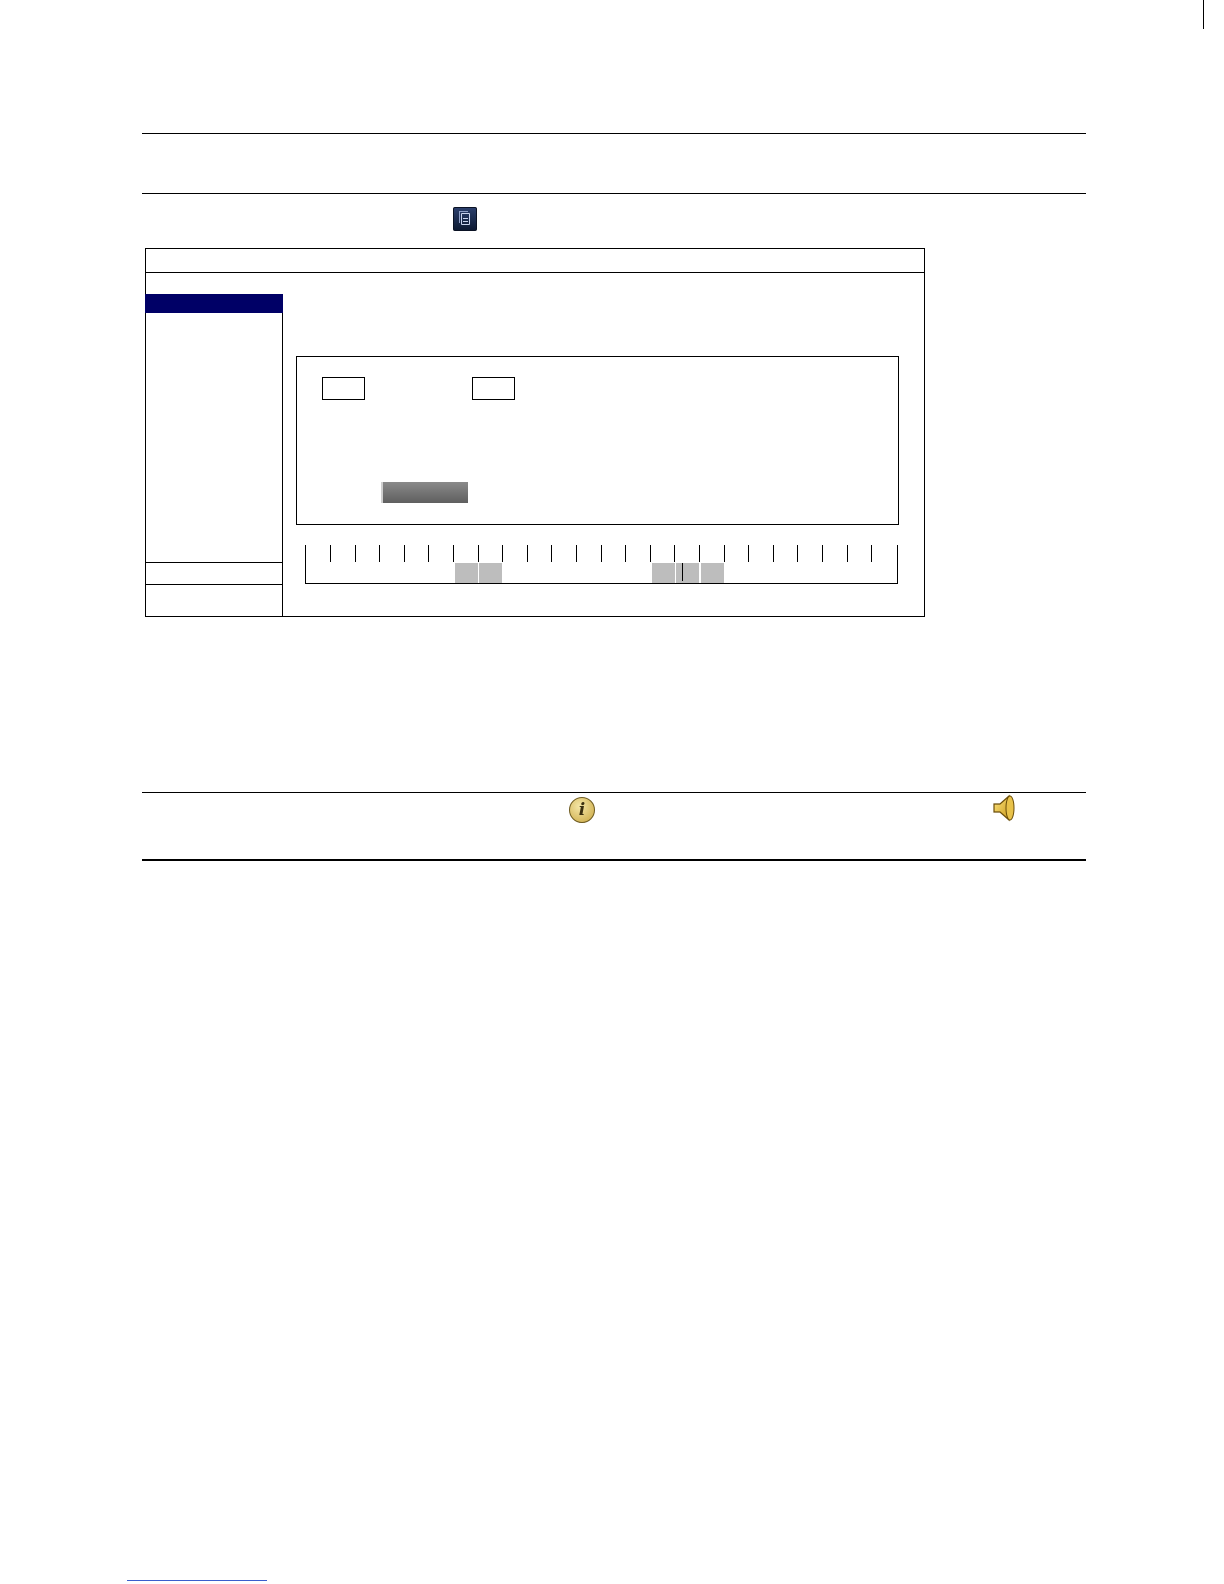  What do you see at coordinates (343, 388) in the screenshot?
I see `start-field` at bounding box center [343, 388].